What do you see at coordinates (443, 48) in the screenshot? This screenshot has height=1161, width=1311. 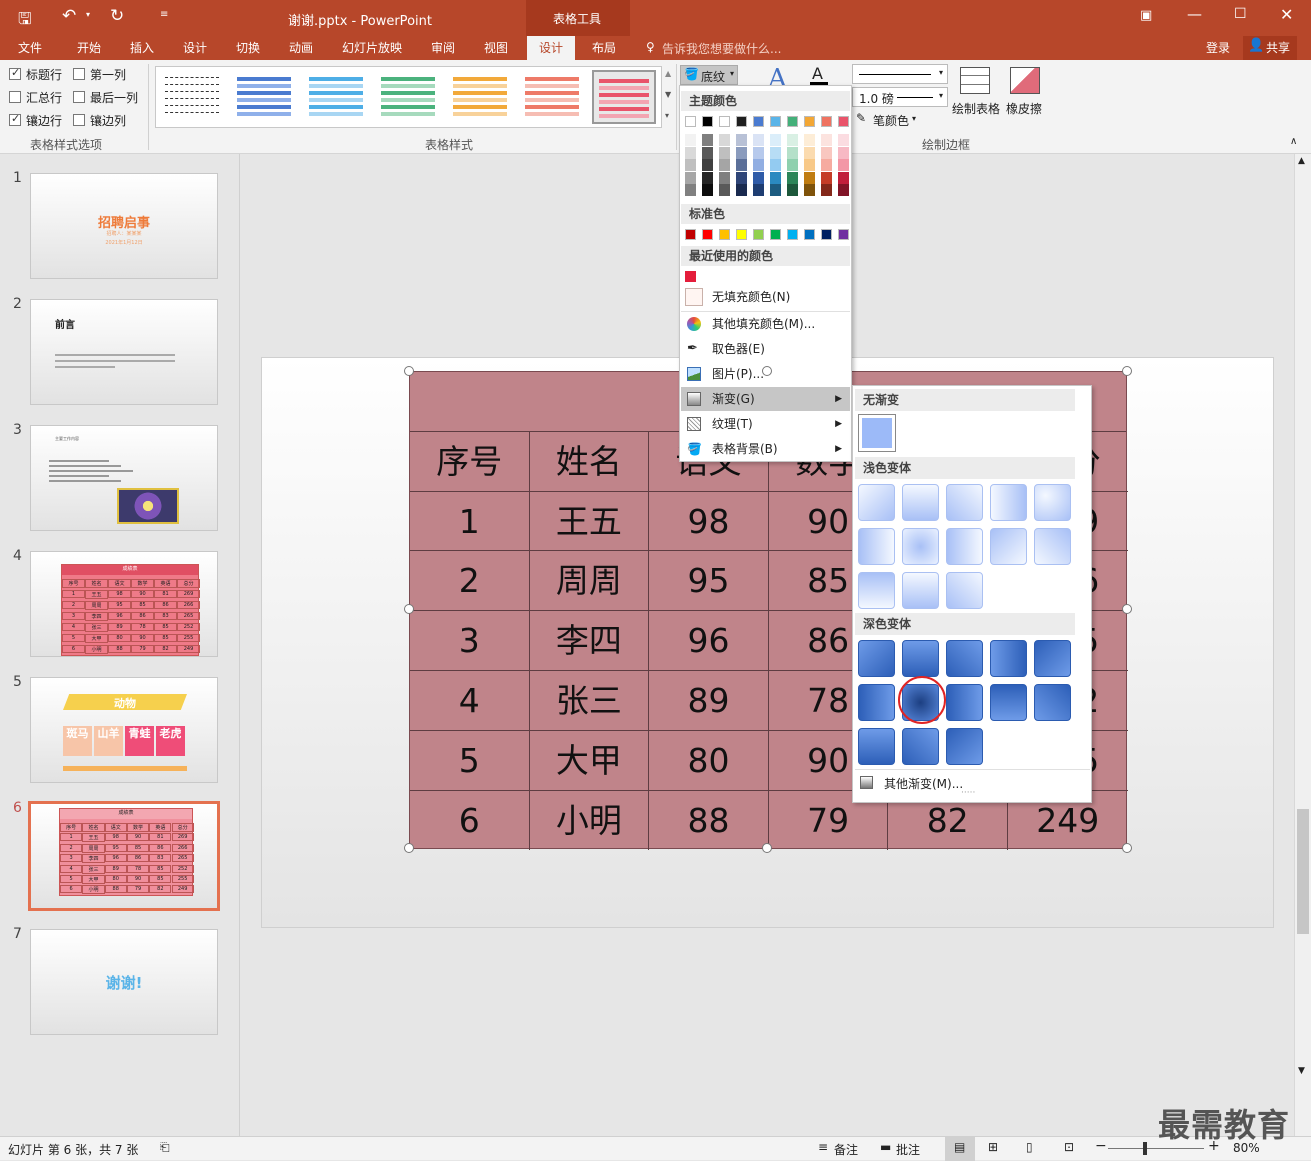 I see `tab-review: 审阅` at bounding box center [443, 48].